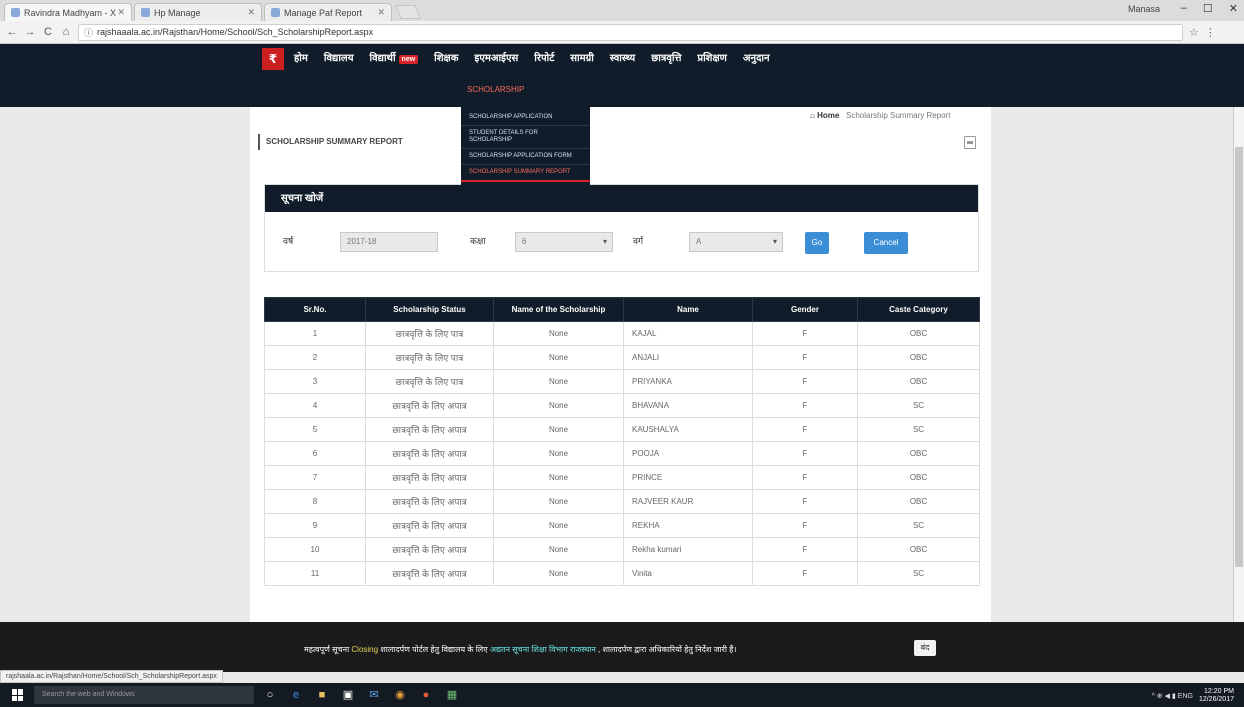 This screenshot has width=1244, height=707. I want to click on browser-tab: Ravindra Madhyam - X ✕, so click(68, 12).